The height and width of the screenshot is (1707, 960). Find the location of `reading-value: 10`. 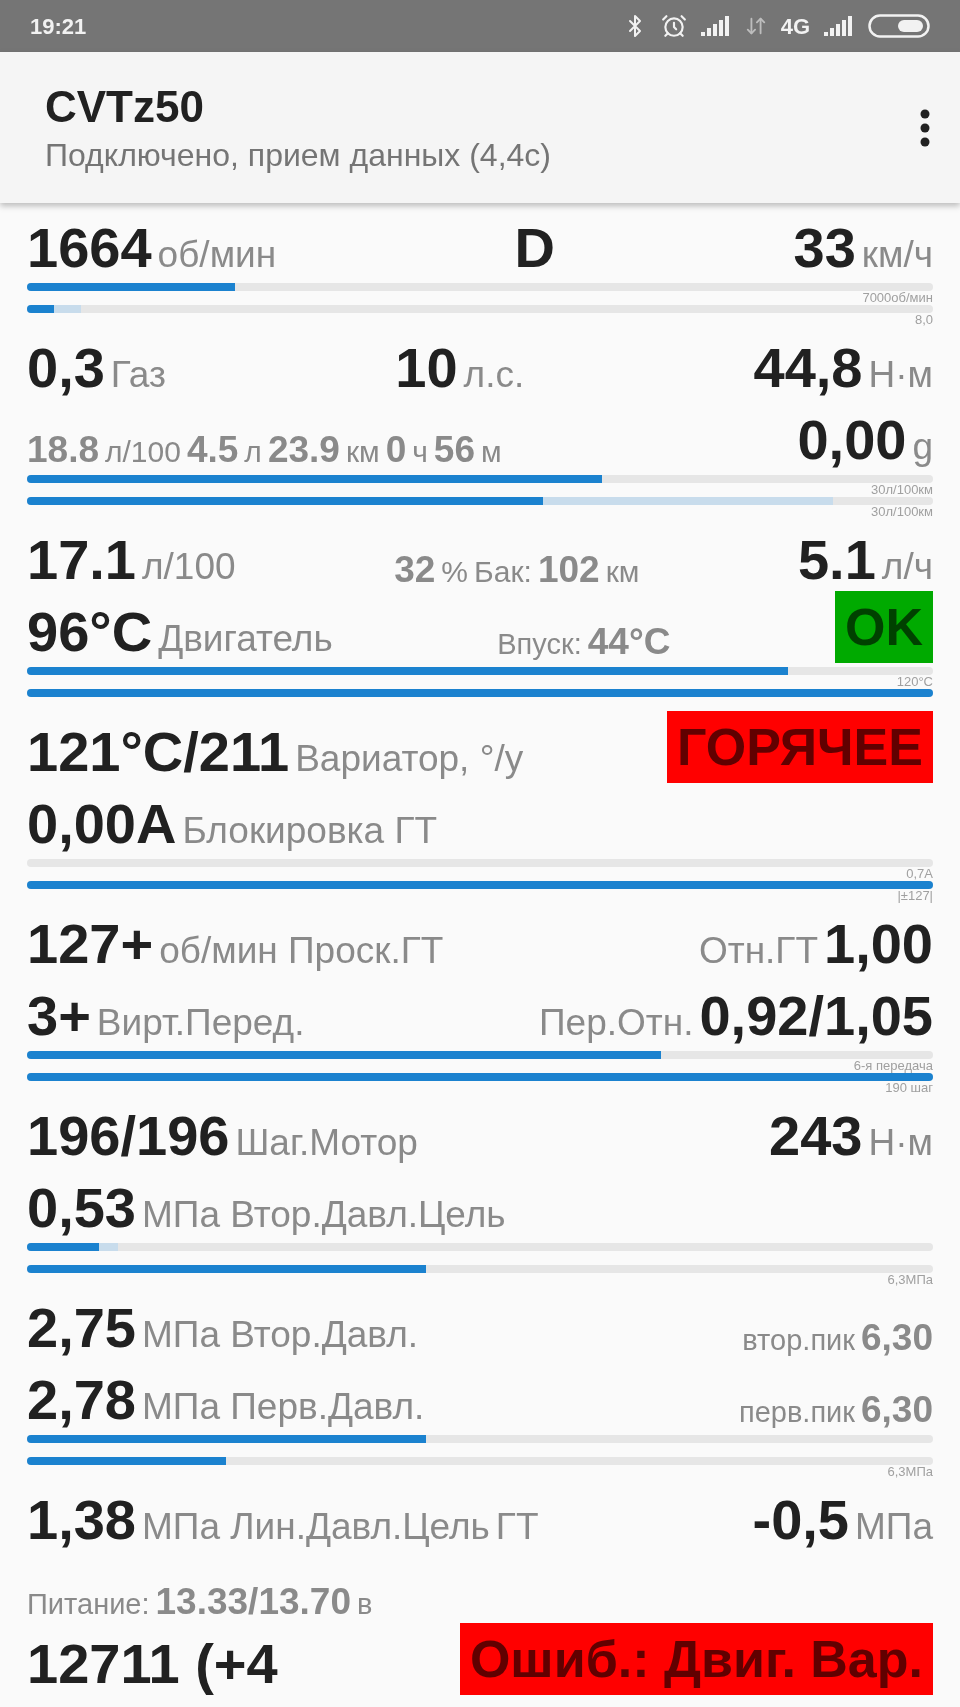

reading-value: 10 is located at coordinates (426, 368).